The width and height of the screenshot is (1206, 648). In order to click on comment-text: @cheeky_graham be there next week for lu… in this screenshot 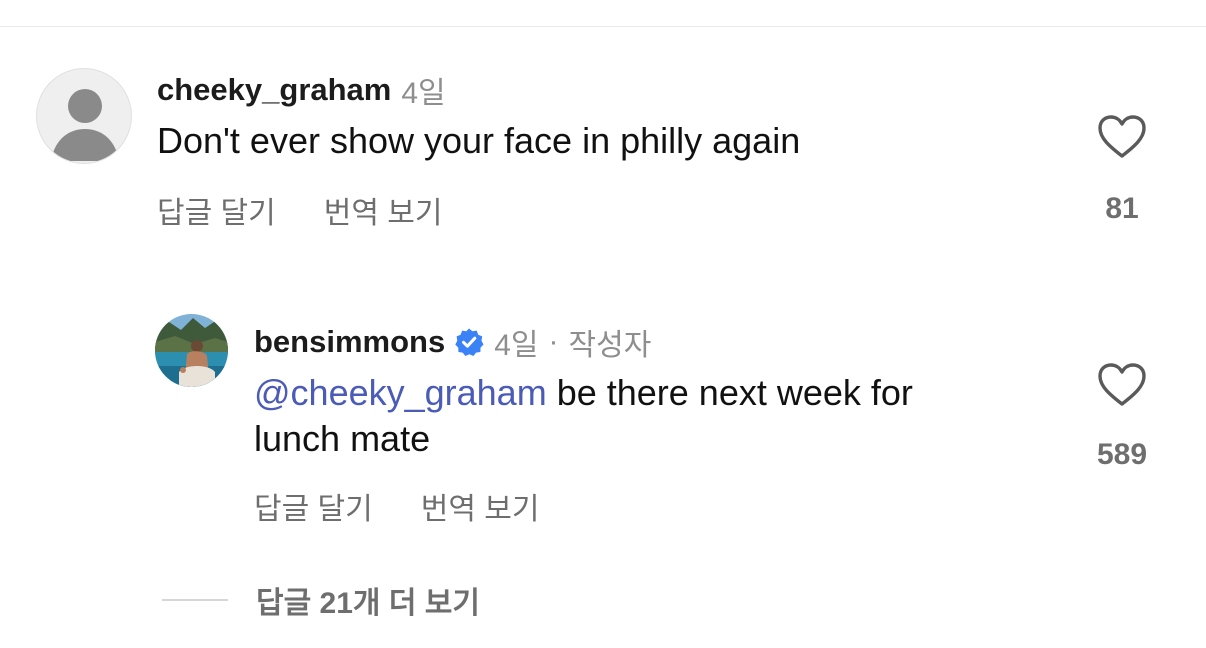, I will do `click(583, 416)`.